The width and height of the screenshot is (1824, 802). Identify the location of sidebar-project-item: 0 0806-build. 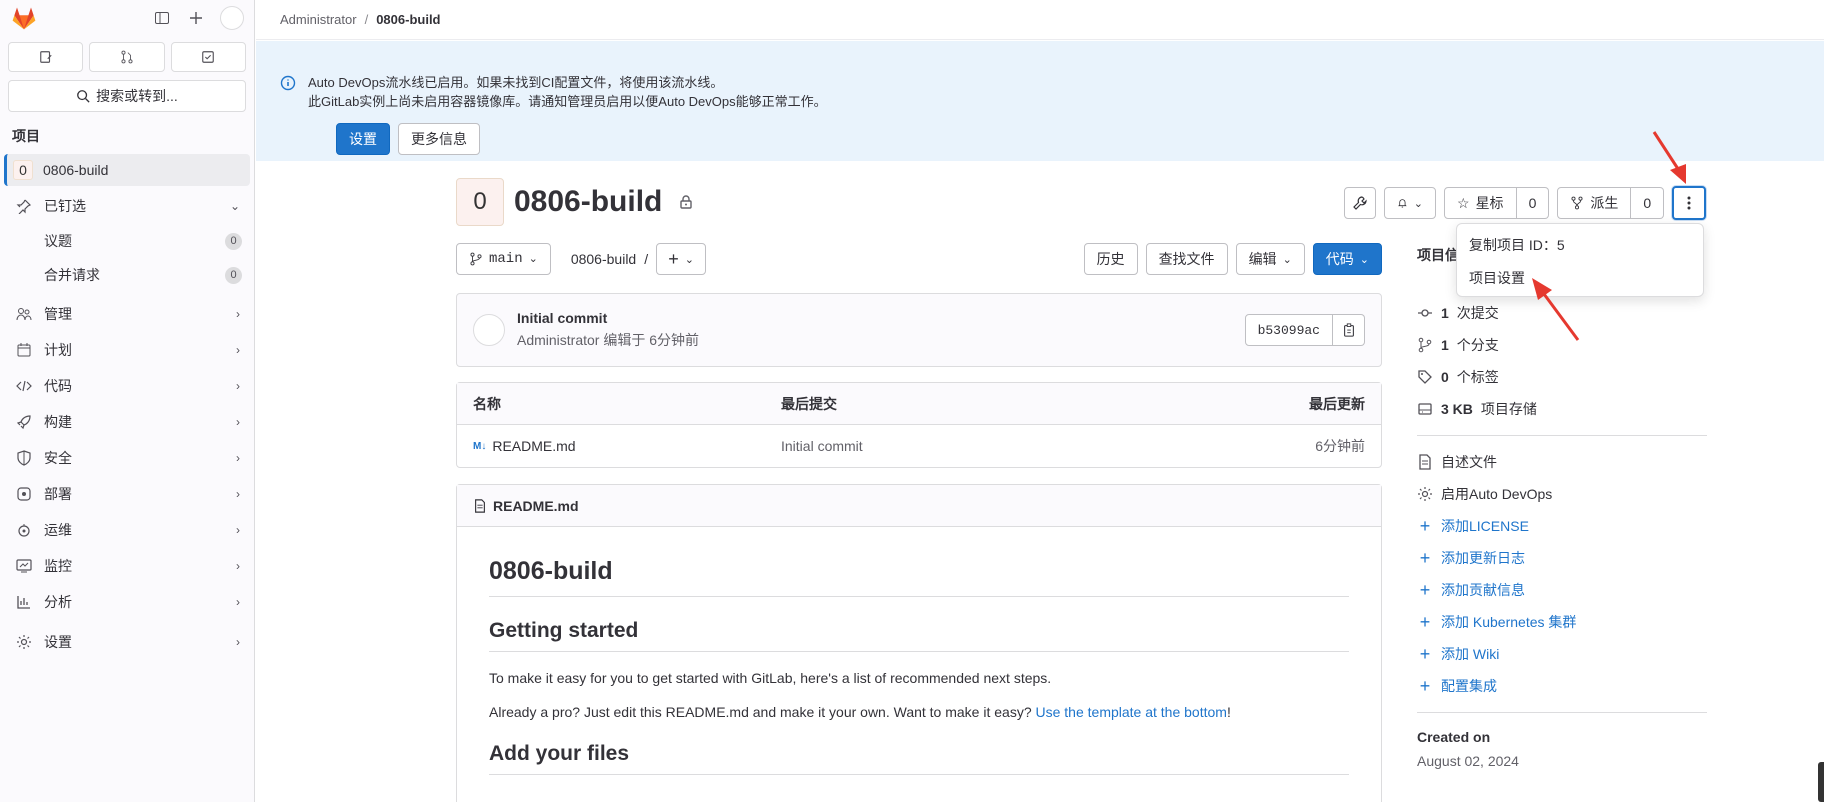
(127, 170).